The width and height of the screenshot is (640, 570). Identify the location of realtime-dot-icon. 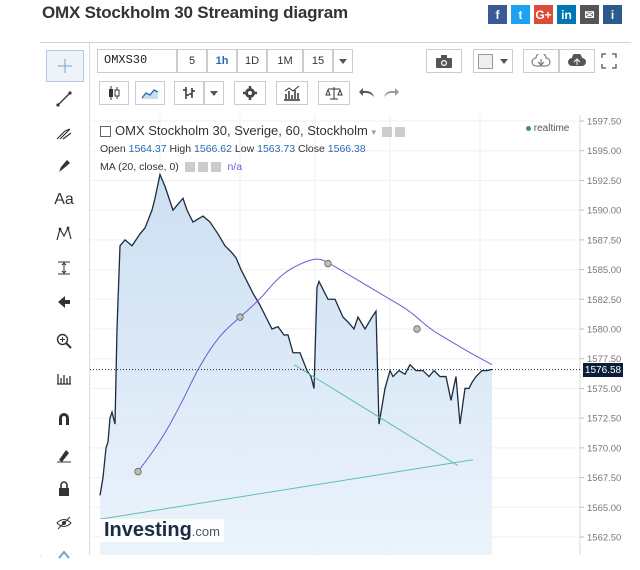
(528, 128).